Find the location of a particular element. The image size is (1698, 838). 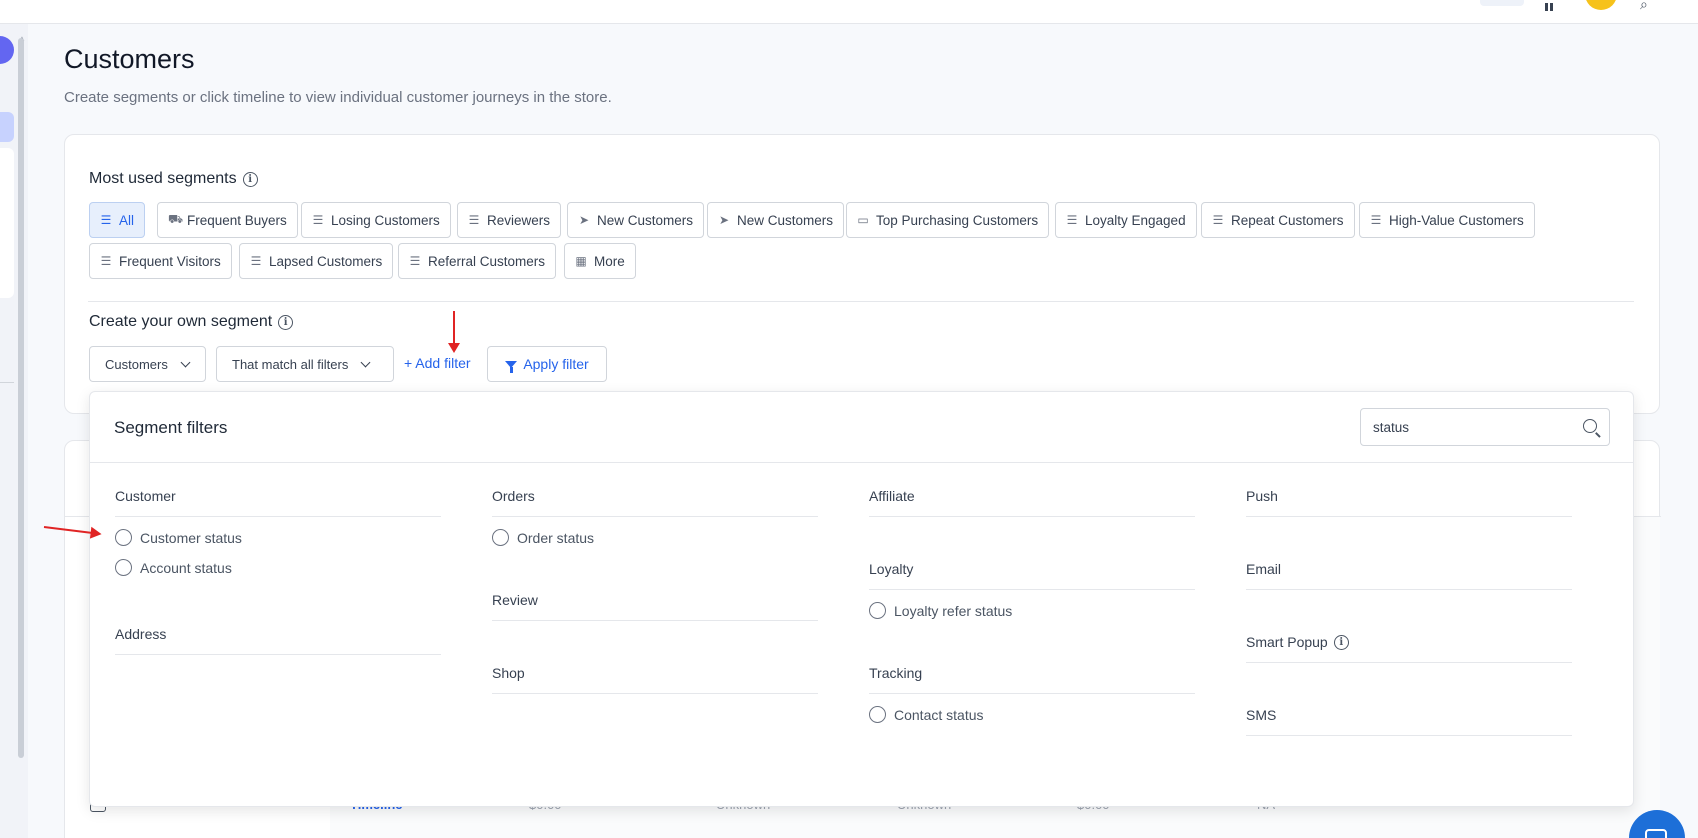

sidebar-submenu is located at coordinates (7, 223).